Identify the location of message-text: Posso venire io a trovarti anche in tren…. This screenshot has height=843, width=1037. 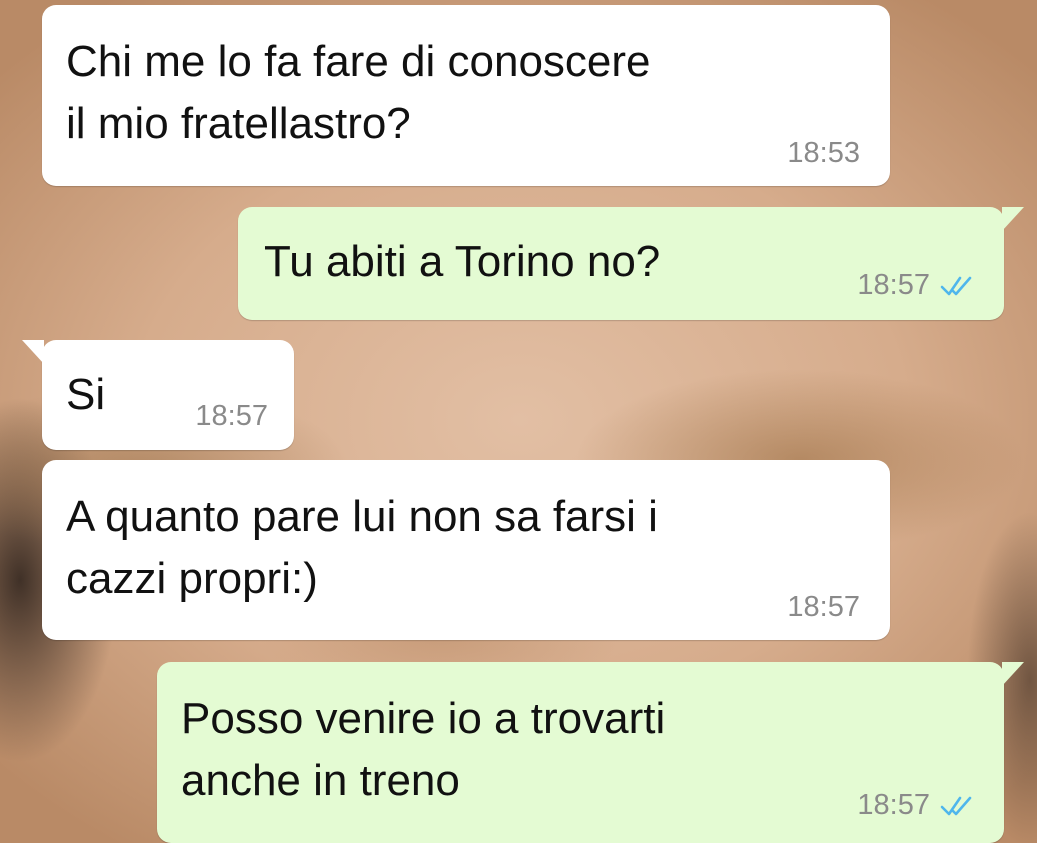
(423, 749).